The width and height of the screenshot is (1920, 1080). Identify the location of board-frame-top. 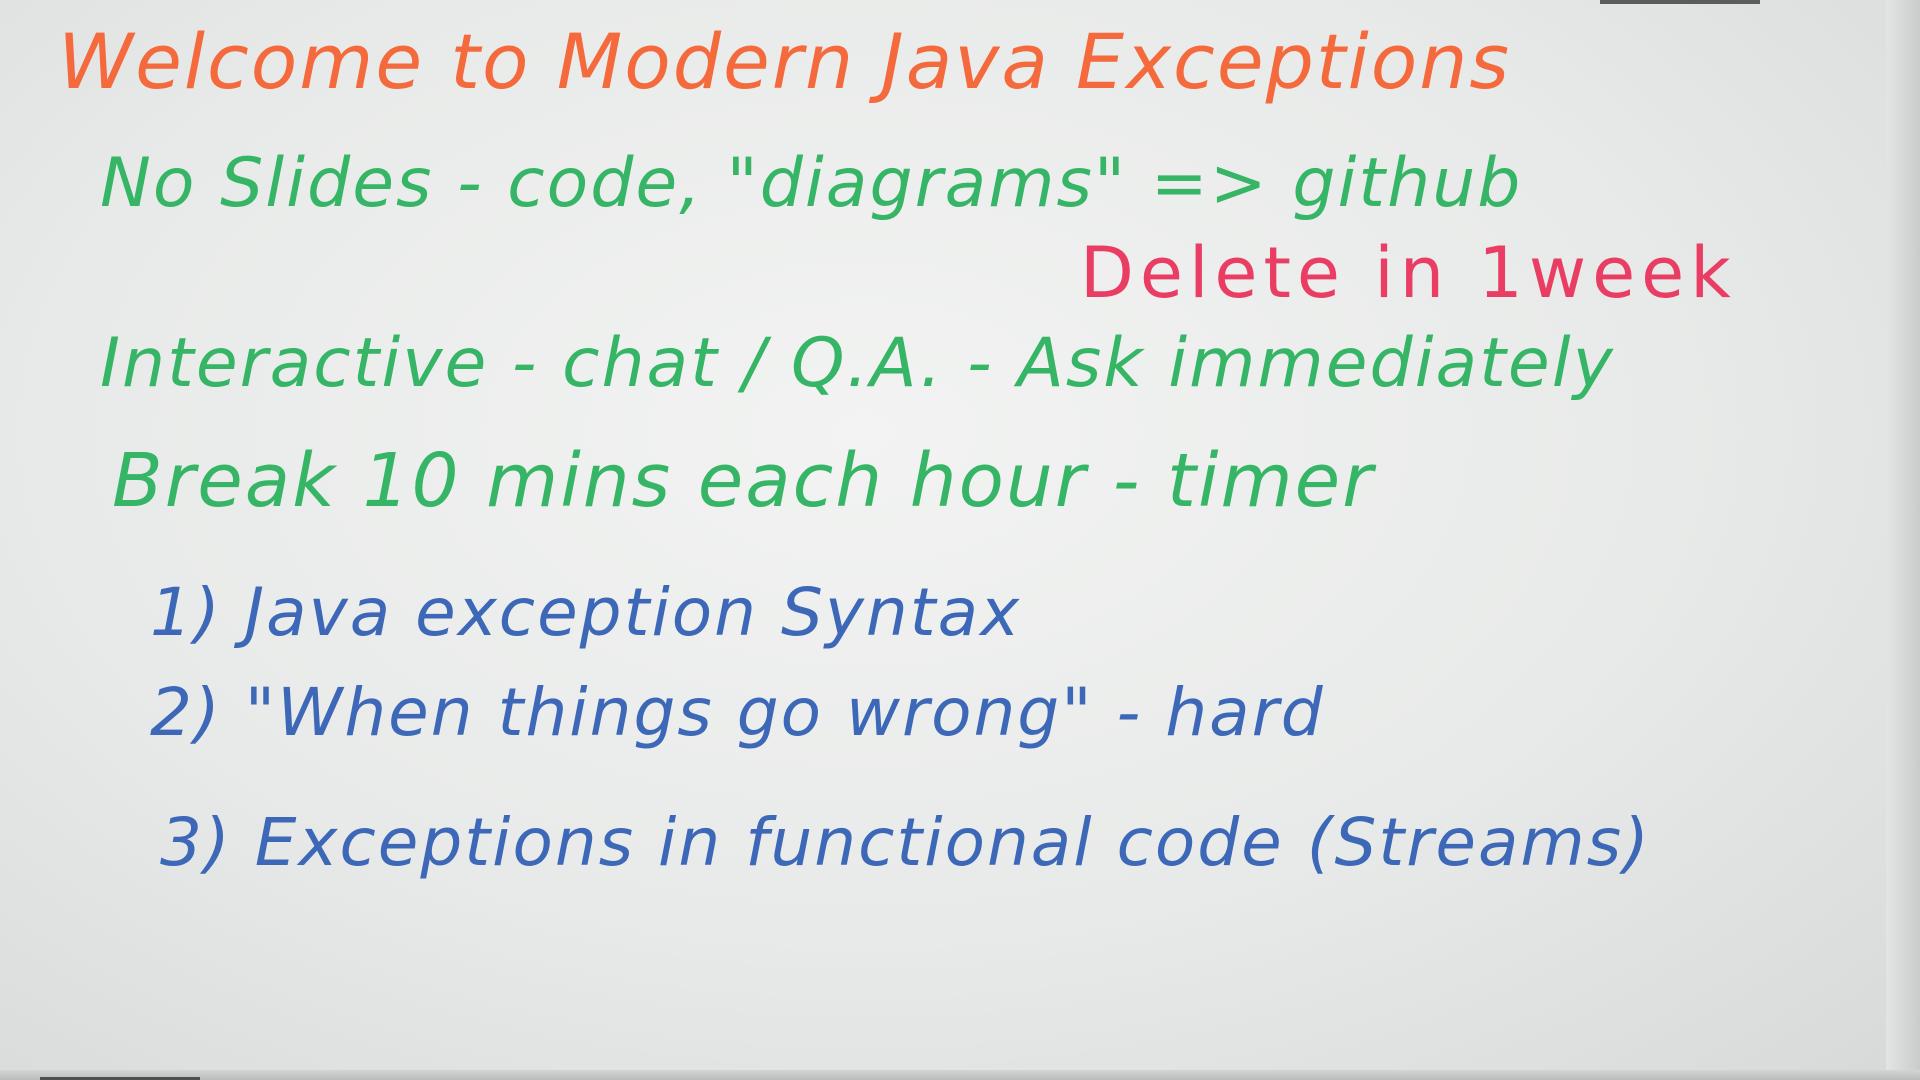
(1680, 2).